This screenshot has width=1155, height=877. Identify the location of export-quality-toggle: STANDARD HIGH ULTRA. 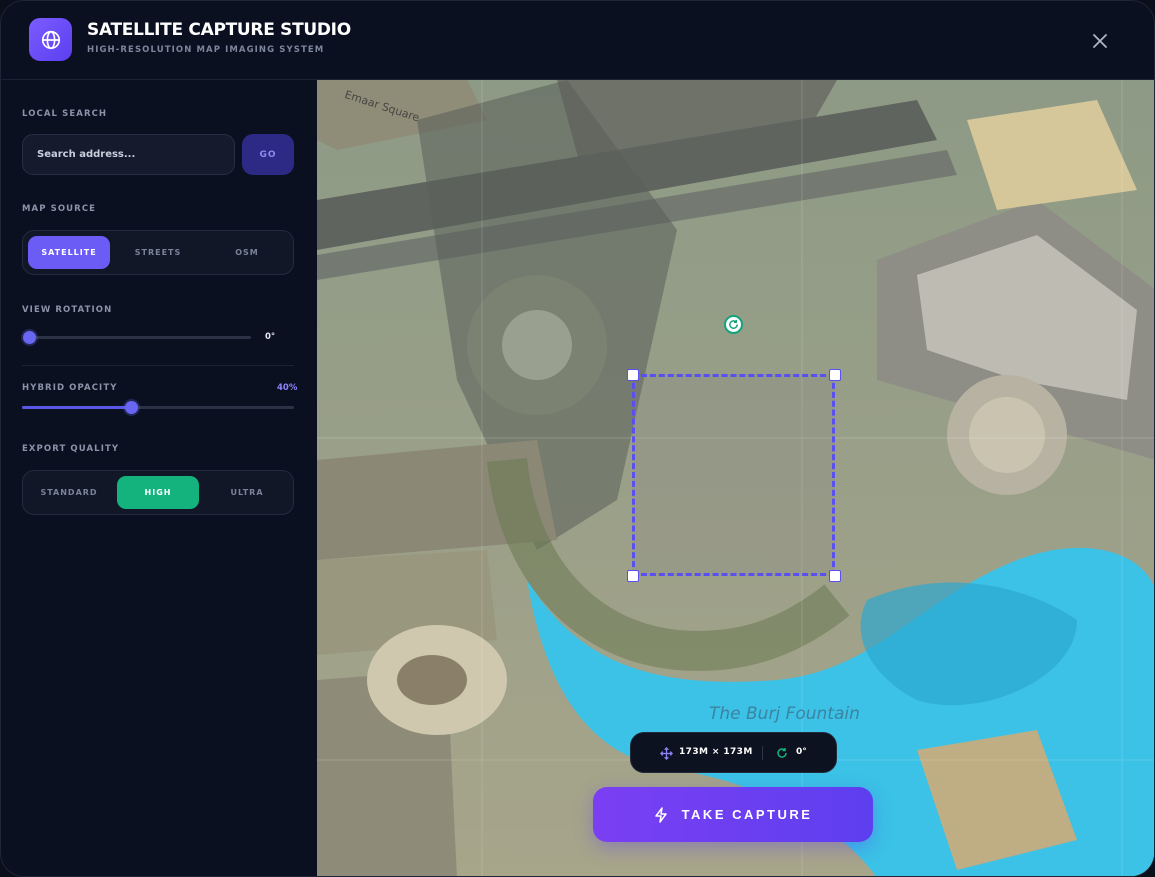
(158, 492).